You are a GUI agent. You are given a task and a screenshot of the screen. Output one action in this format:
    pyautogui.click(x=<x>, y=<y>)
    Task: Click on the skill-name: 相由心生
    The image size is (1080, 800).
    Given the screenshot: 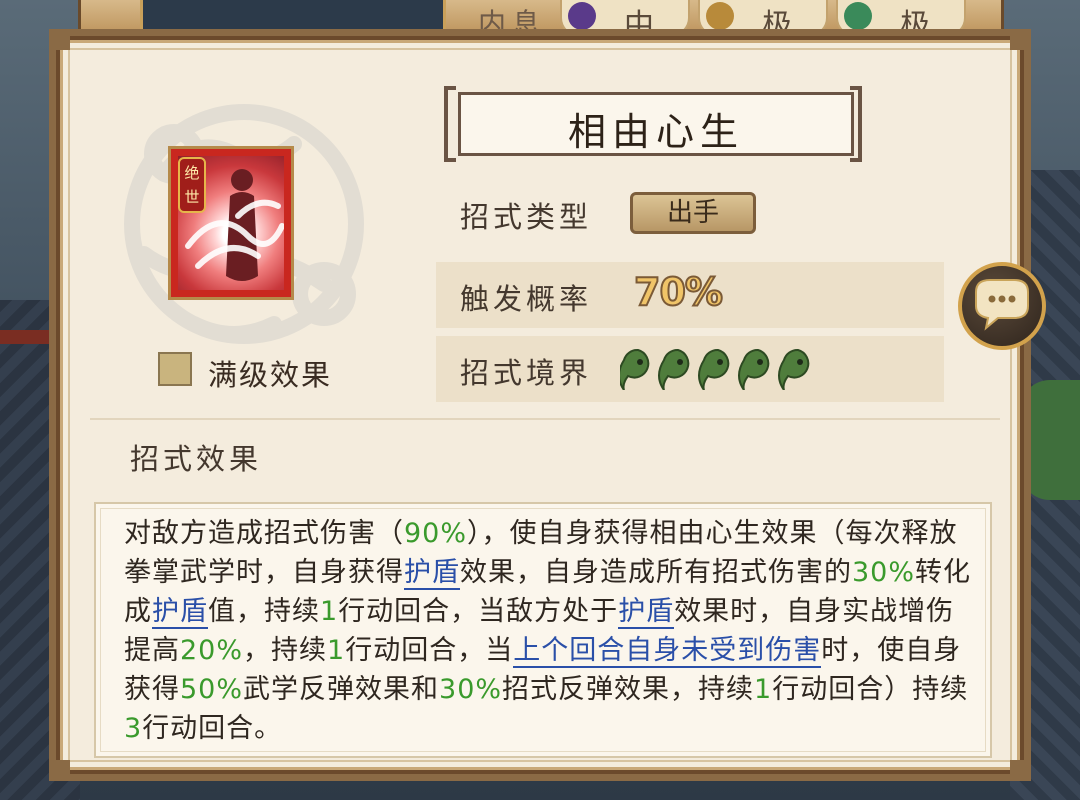 What is the action you would take?
    pyautogui.click(x=655, y=132)
    